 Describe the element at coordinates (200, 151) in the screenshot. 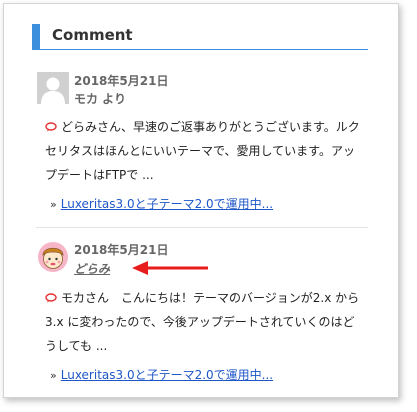

I see `excerpt-line: セリタスはほんとにいいテーマで、愛用しています。アッ` at that location.